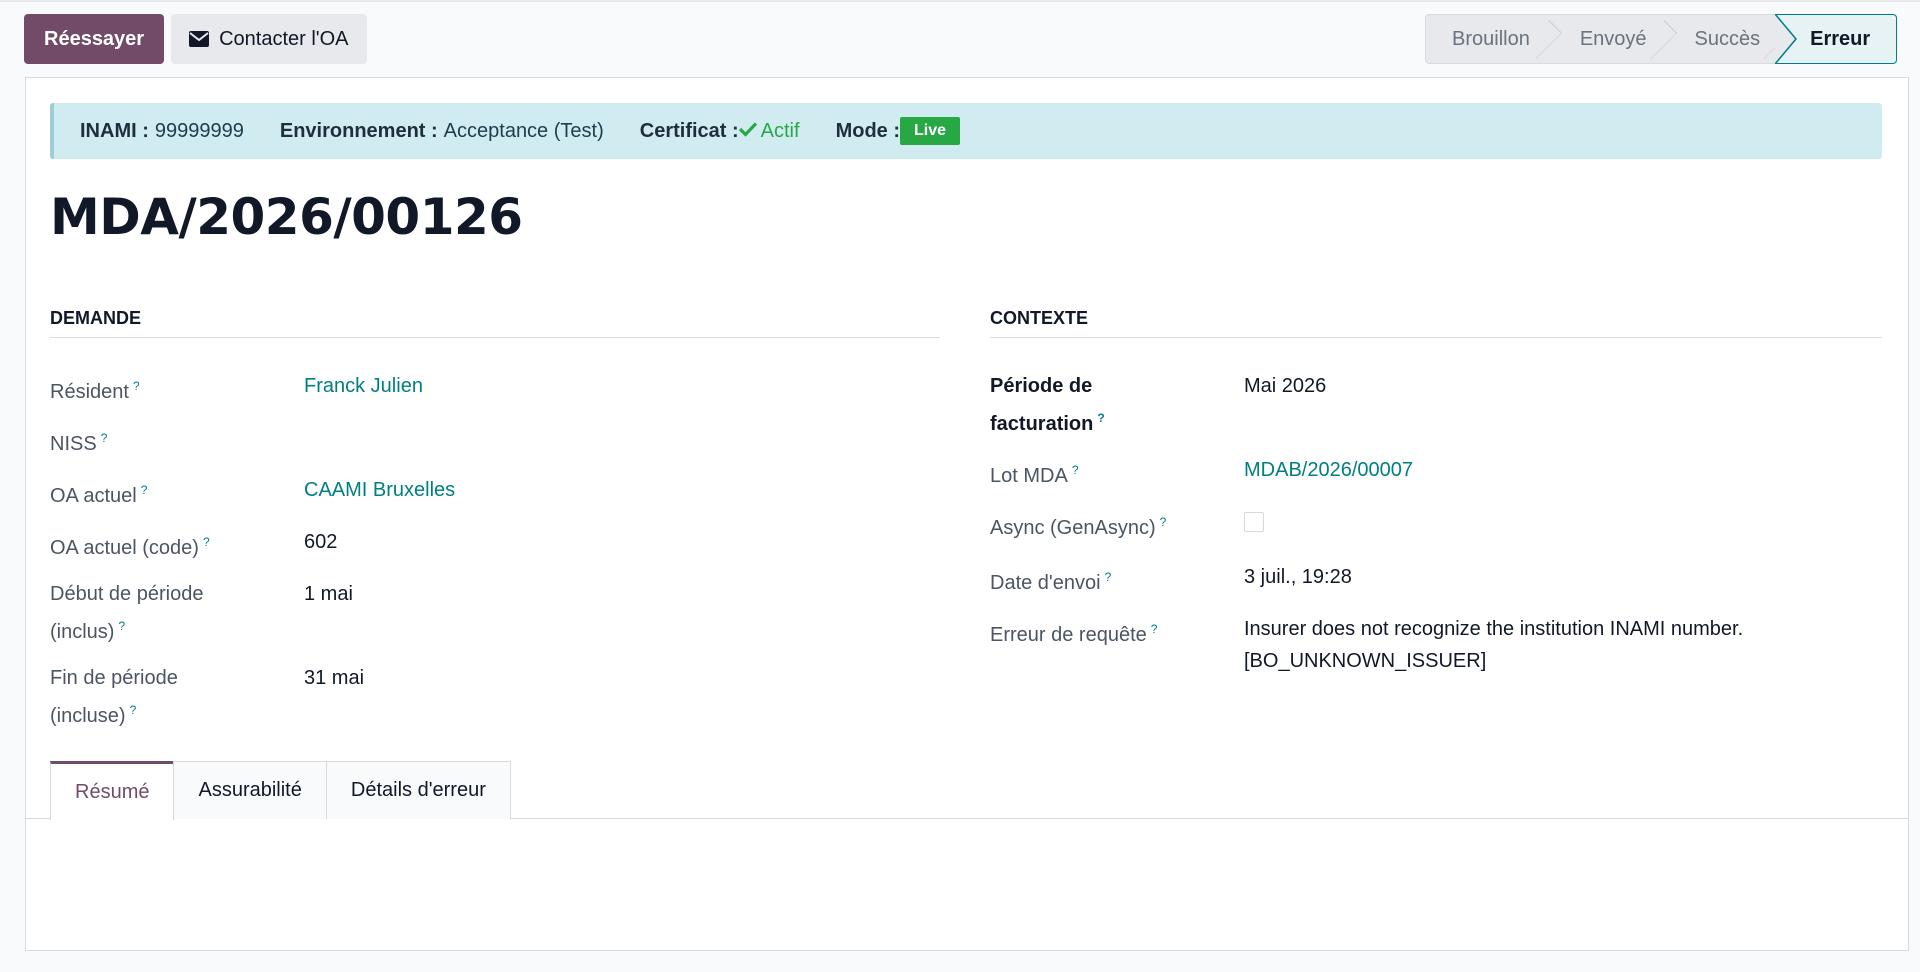  I want to click on certificate-value: Actif, so click(780, 130).